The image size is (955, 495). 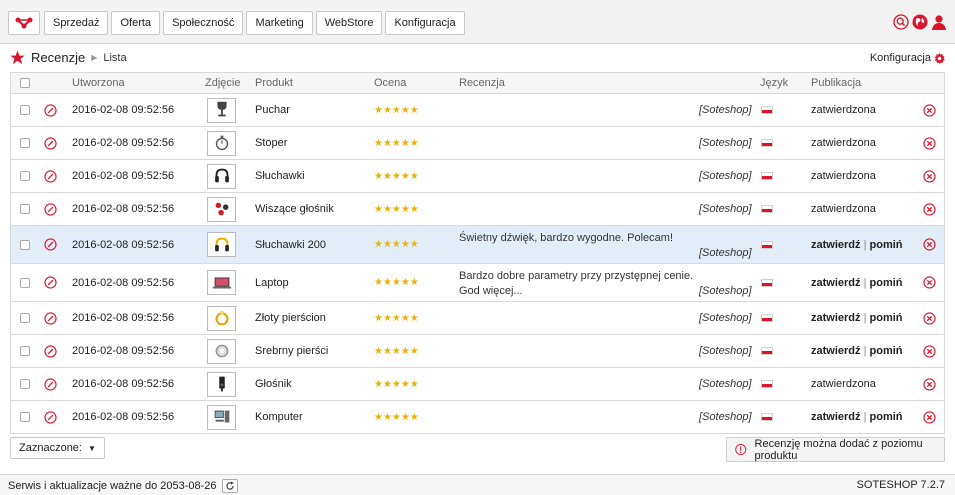 I want to click on column-header-publication: Publikacja, so click(x=836, y=83).